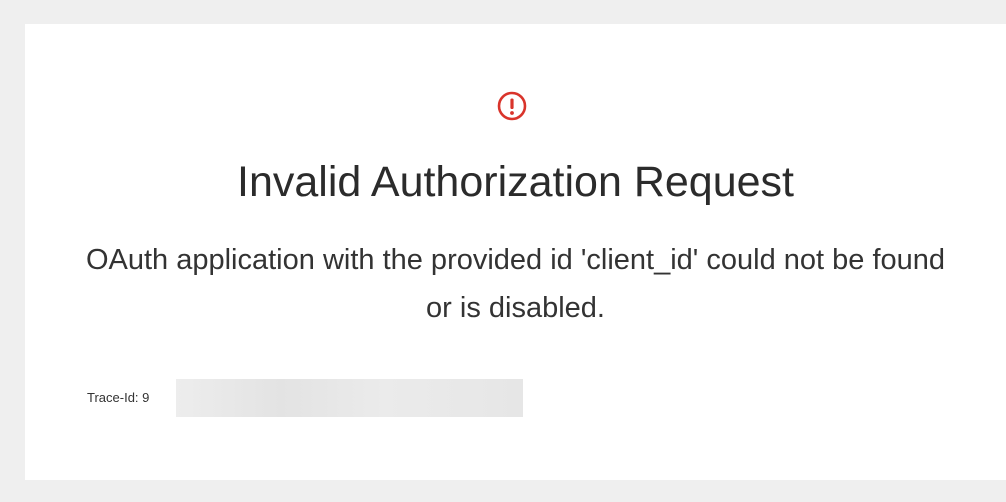 The image size is (1006, 502). What do you see at coordinates (118, 397) in the screenshot?
I see `trace-id-label: Trace-Id: 9` at bounding box center [118, 397].